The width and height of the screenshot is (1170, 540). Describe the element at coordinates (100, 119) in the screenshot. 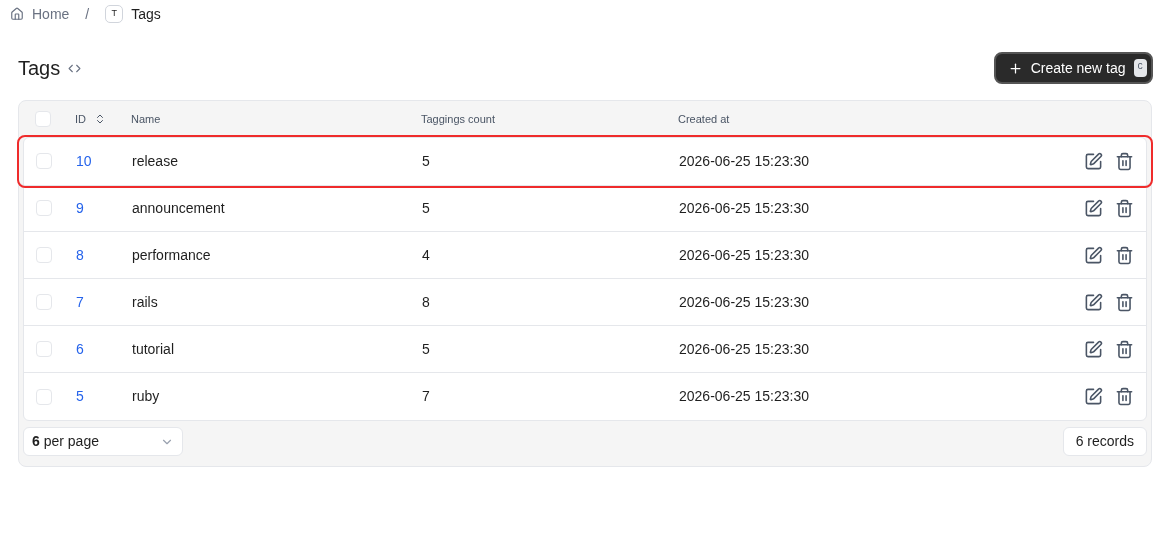

I see `sort-icon` at that location.